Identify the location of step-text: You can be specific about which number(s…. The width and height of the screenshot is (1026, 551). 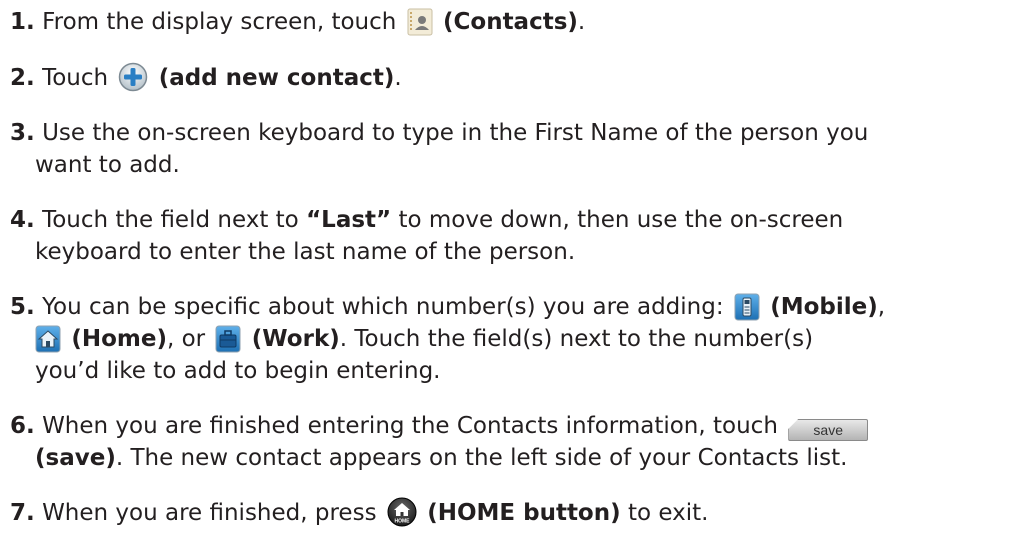
(383, 307).